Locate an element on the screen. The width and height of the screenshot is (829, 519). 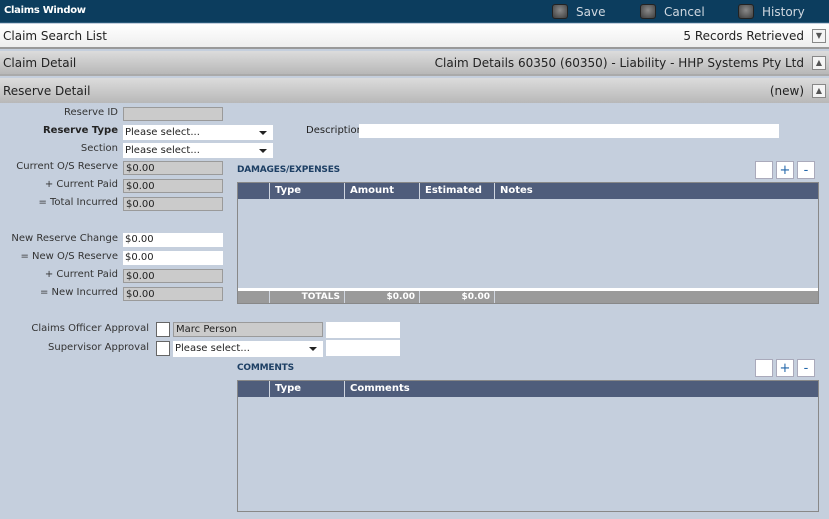
history-button: History is located at coordinates (771, 11).